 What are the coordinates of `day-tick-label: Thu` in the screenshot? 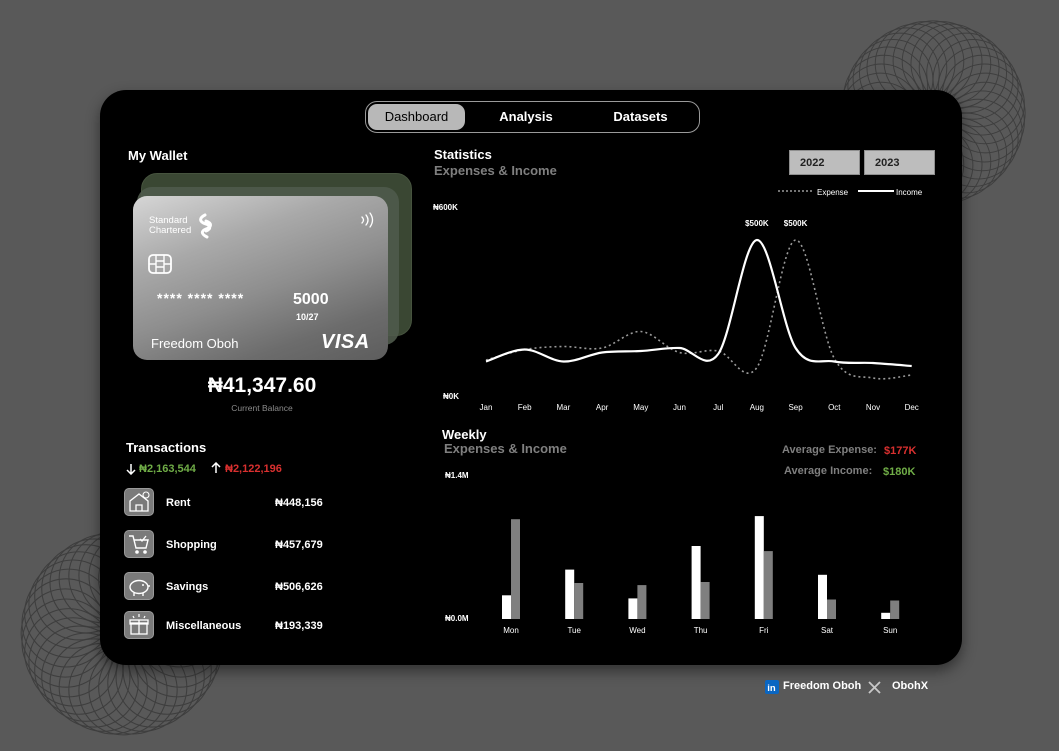 It's located at (700, 630).